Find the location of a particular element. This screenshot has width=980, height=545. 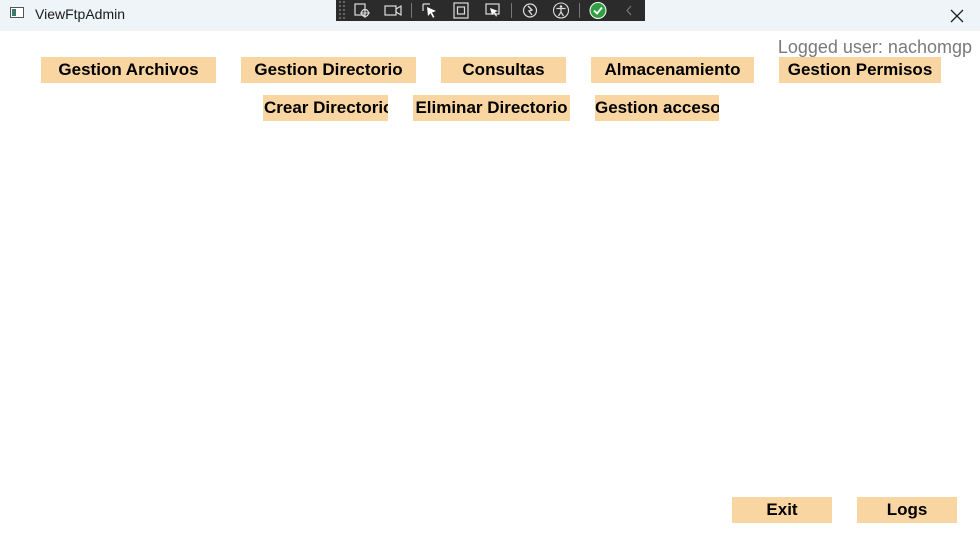

check-icon is located at coordinates (598, 10).